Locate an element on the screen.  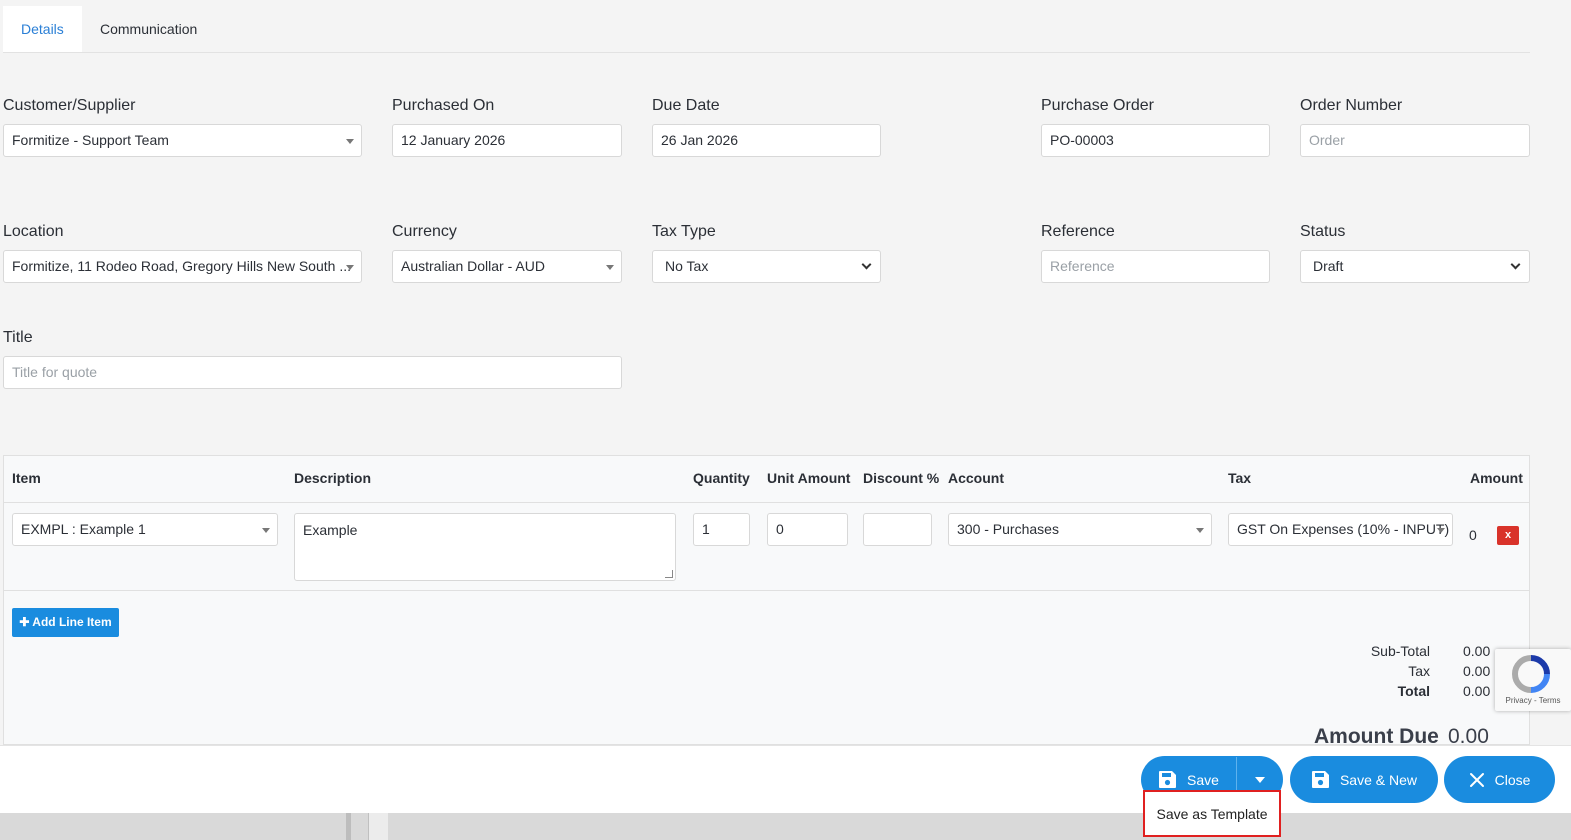
save-as-template-menu-item: Save as Template is located at coordinates (1212, 813).